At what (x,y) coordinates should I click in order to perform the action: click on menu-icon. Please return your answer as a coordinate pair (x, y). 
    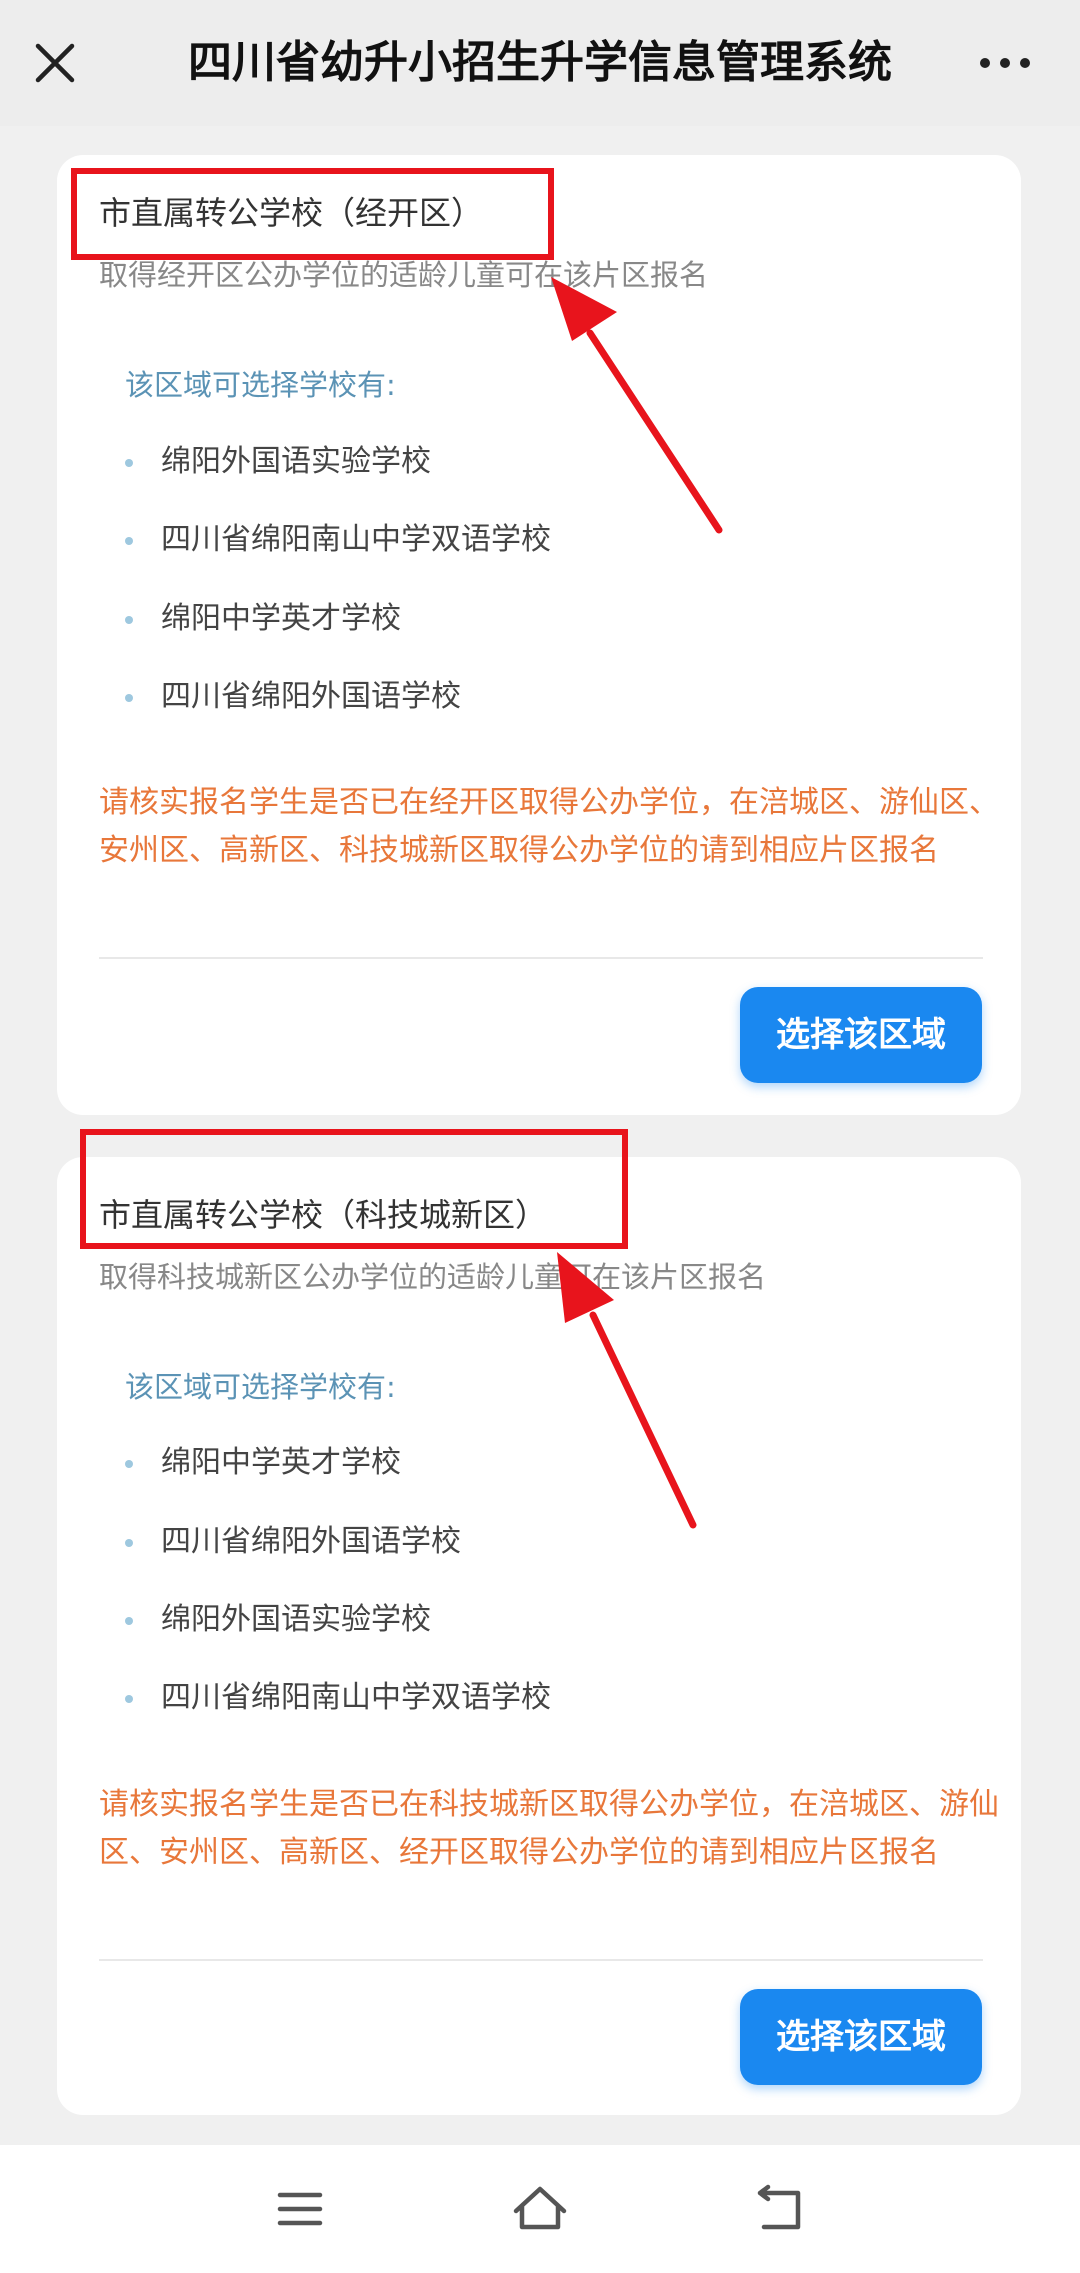
    Looking at the image, I should click on (300, 2209).